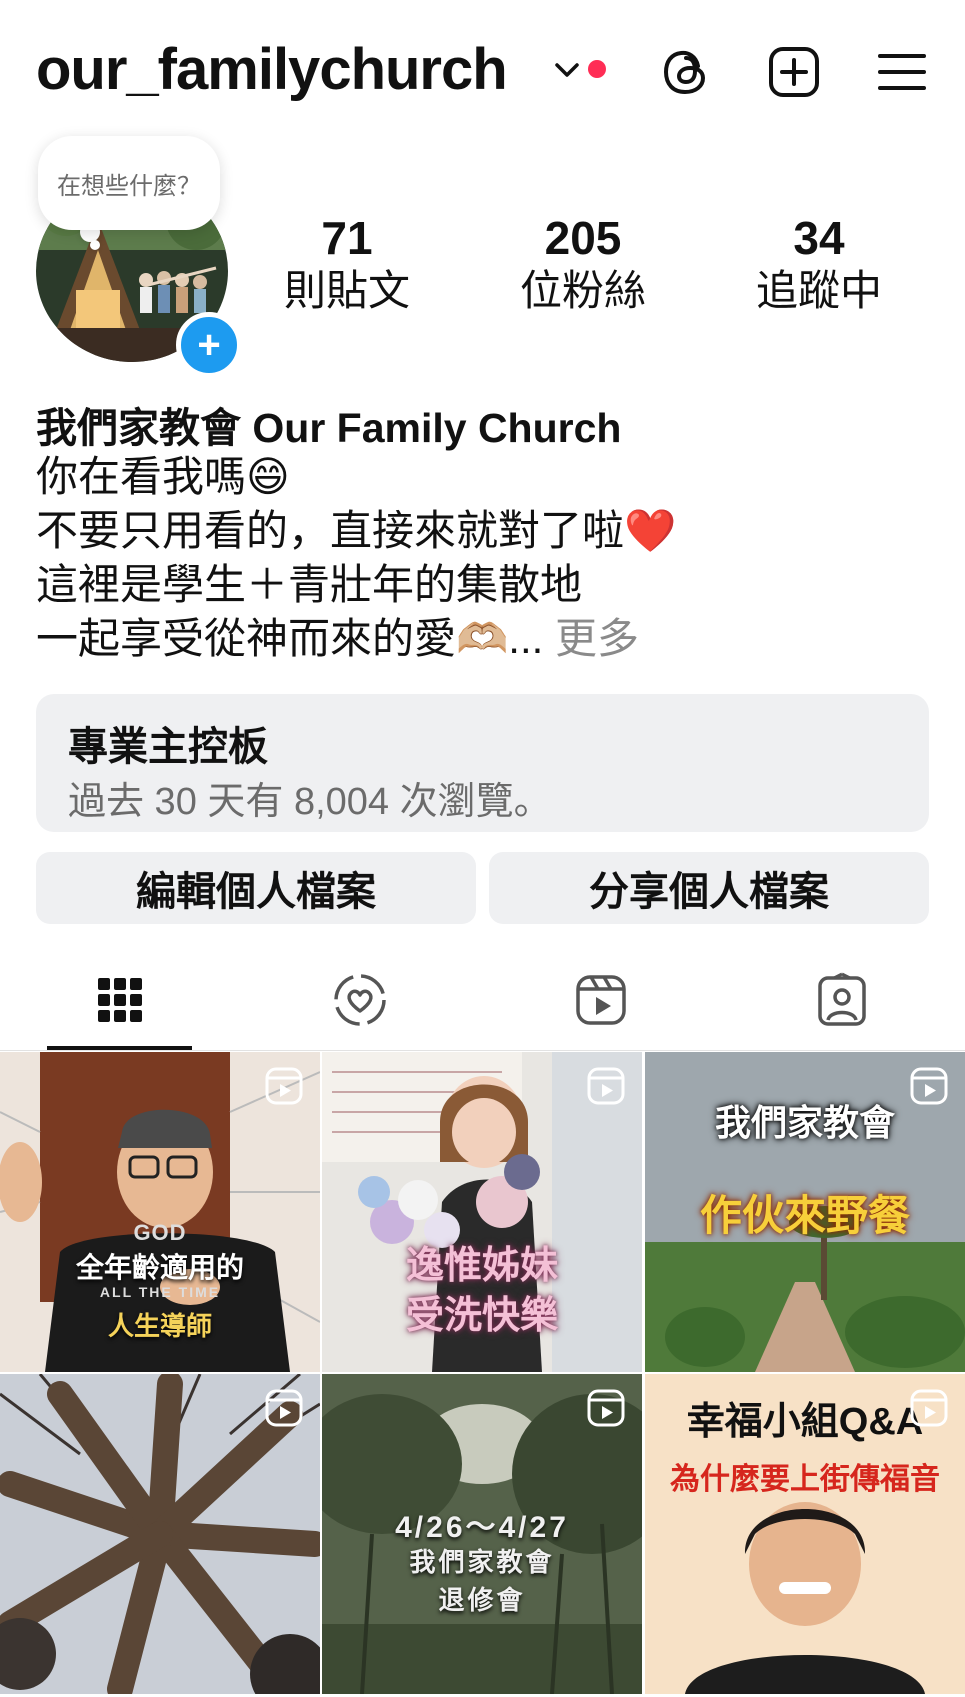 This screenshot has height=1697, width=965. I want to click on stat-followers-value: 205, so click(583, 238).